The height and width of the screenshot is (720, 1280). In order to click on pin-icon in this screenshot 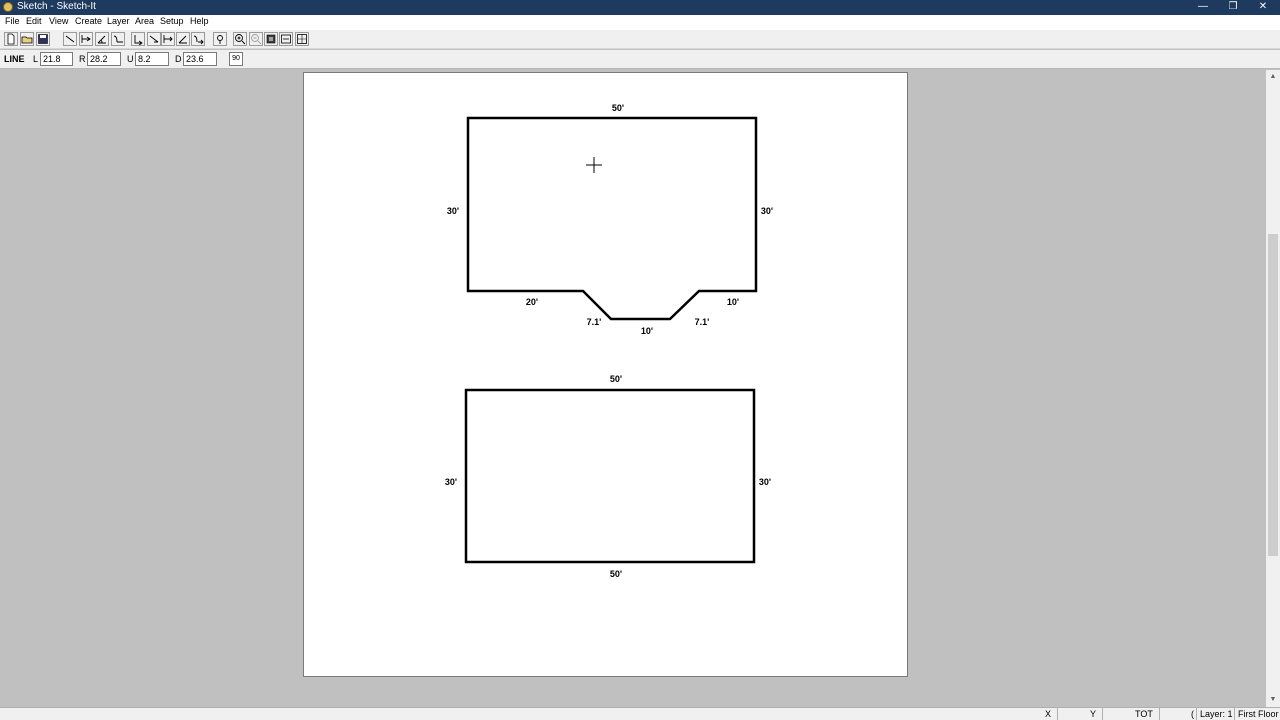, I will do `click(220, 39)`.